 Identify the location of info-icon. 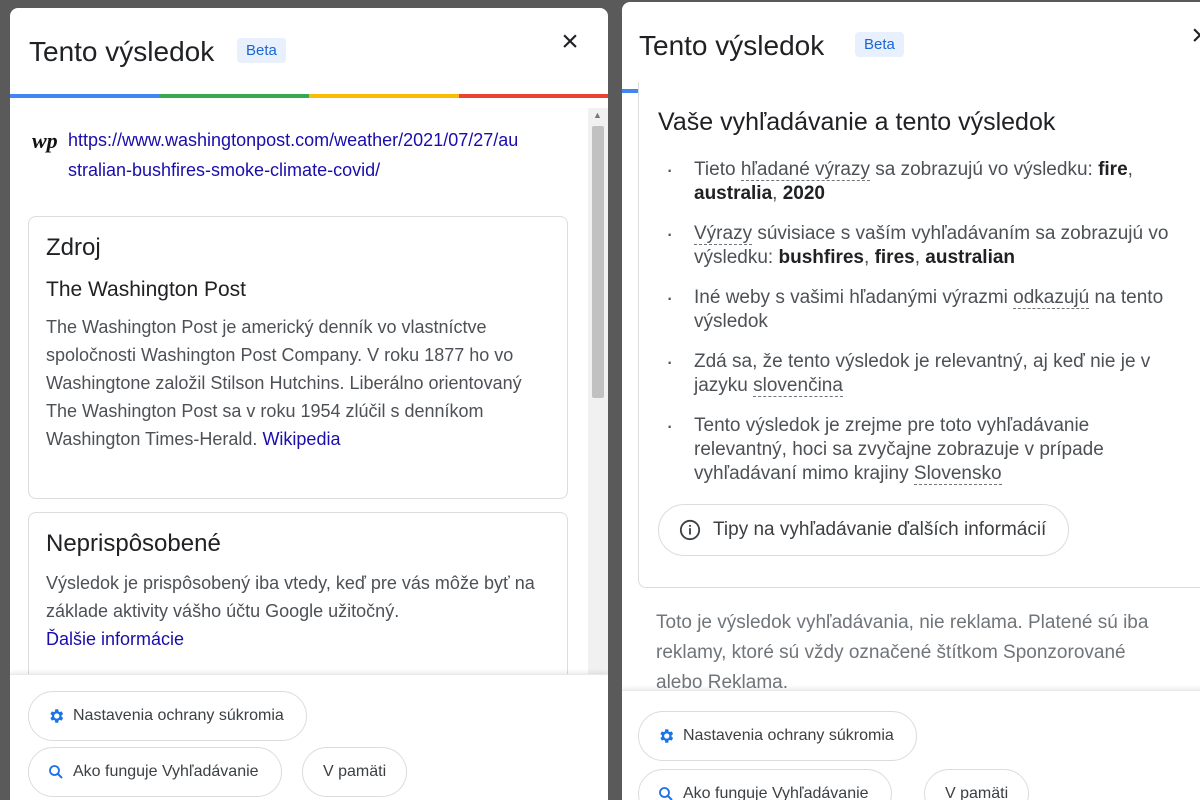
(690, 530).